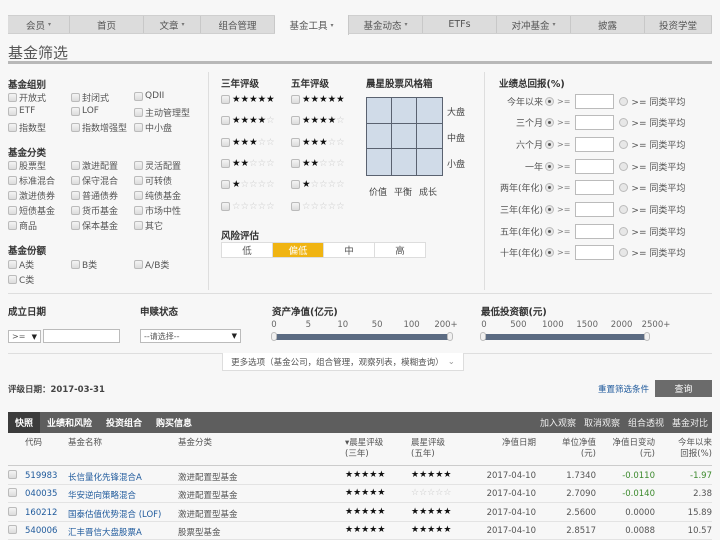  Describe the element at coordinates (27, 165) in the screenshot. I see `filter-checkbox: 股票型` at that location.